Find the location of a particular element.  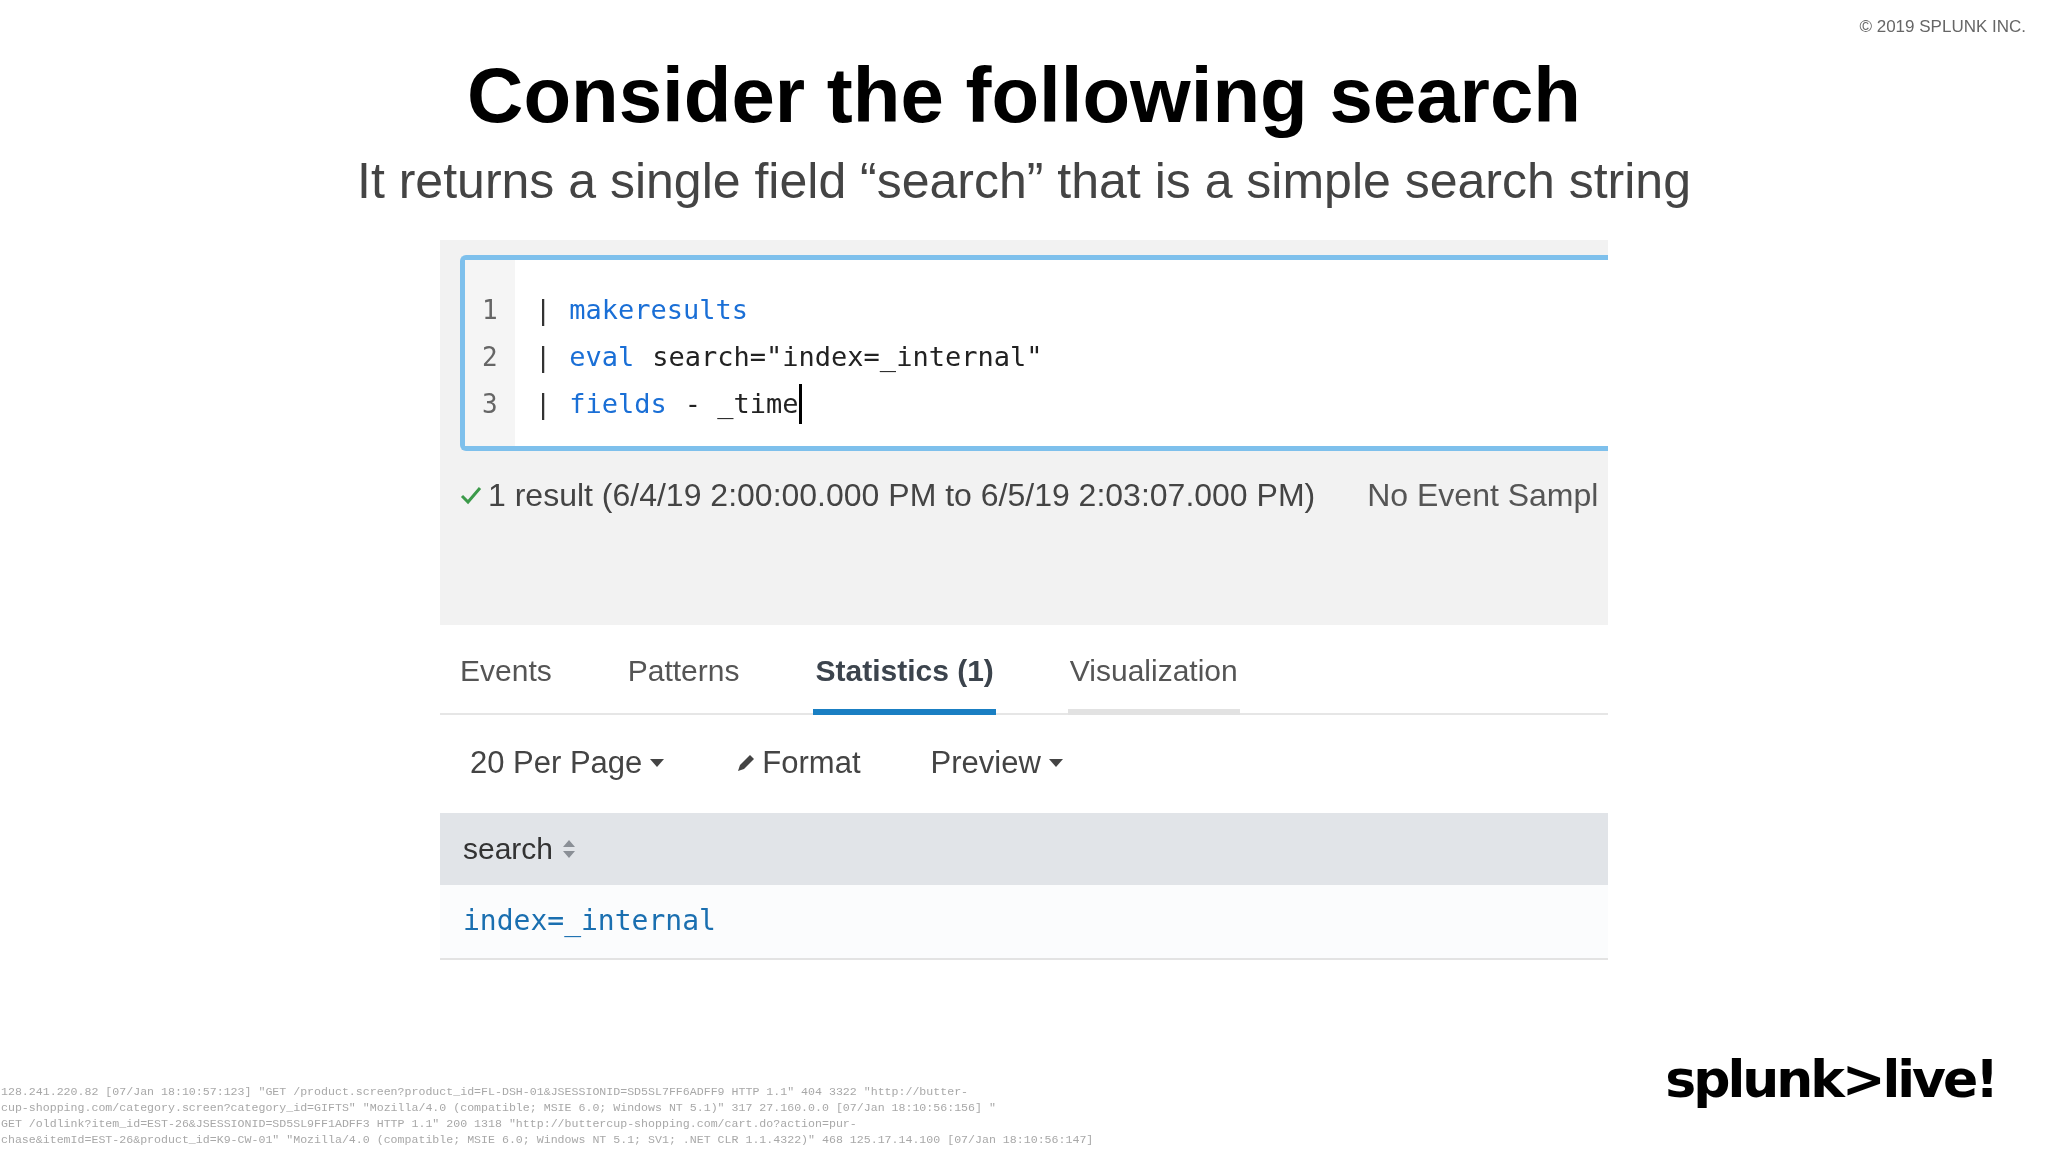

log-line: 128.241.220.82 [07/Jan 18:10:57:123] "GET /product.screen?product_id=FL-DSH-01&JSESSIONID=SD5SL7FF6ADFF9 HTTP 1.1" 404 3322 "http://butter- is located at coordinates (485, 1092).